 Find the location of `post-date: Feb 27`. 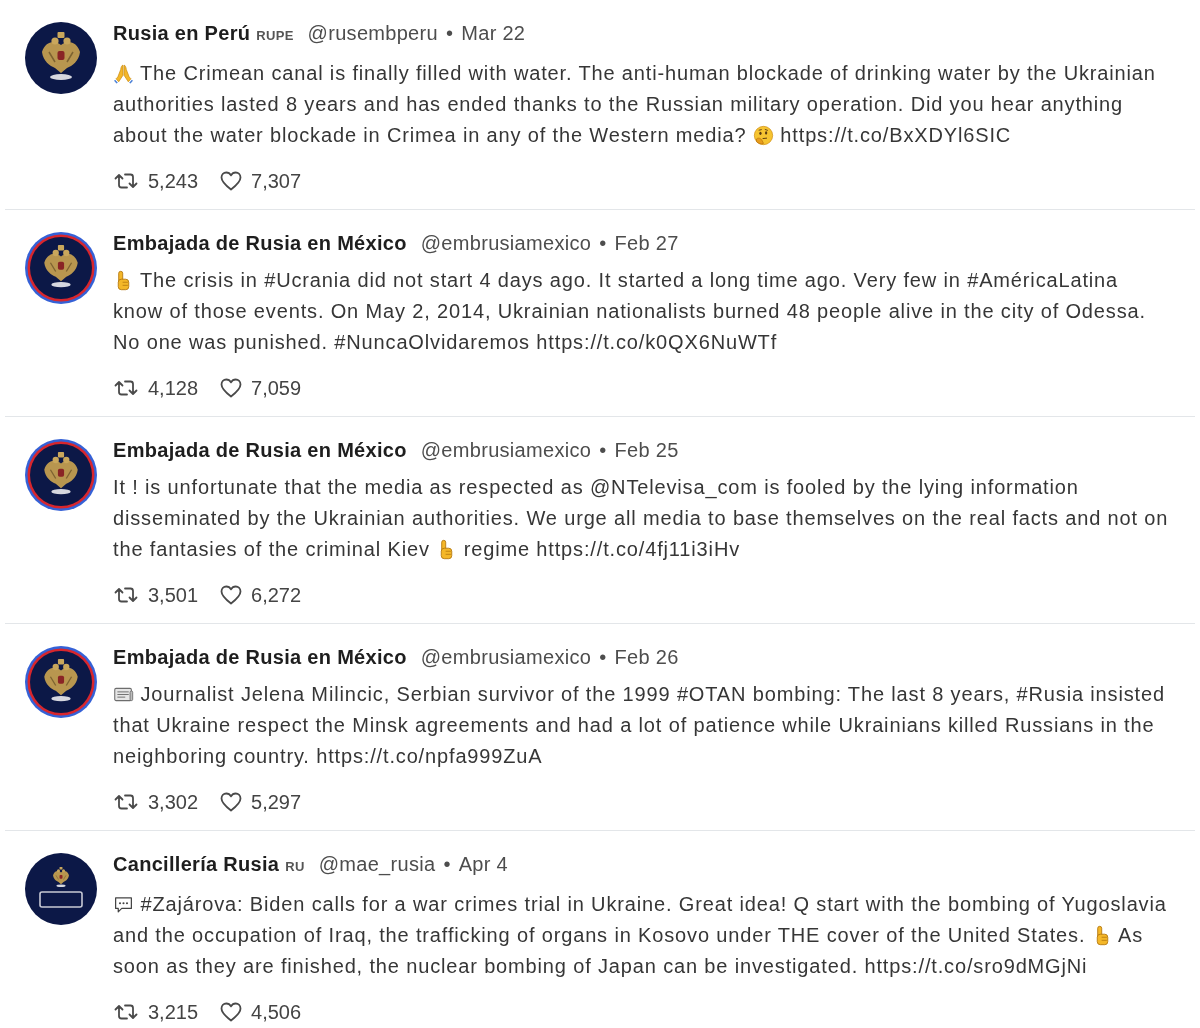

post-date: Feb 27 is located at coordinates (646, 243).